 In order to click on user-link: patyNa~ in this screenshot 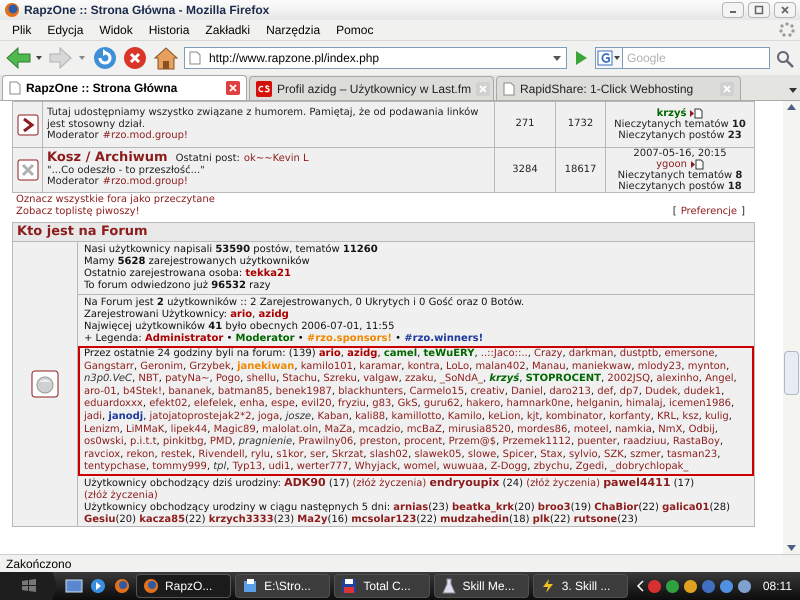, I will do `click(187, 378)`.